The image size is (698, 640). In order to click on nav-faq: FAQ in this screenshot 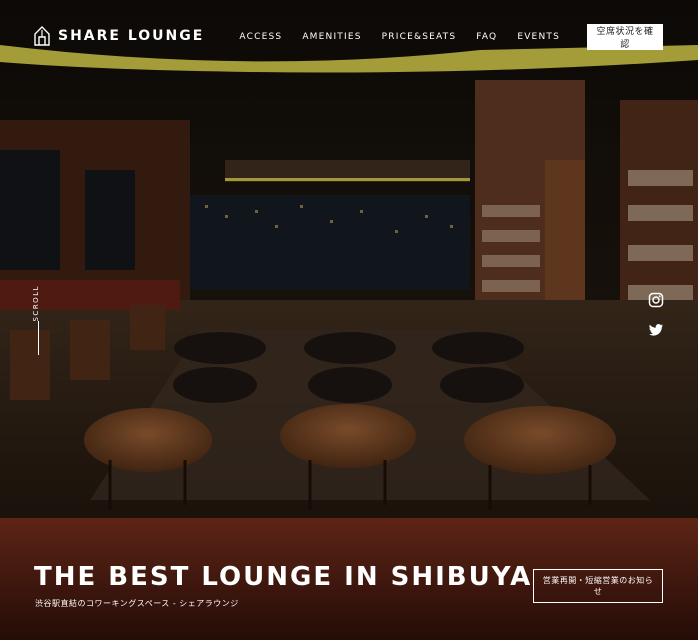, I will do `click(486, 37)`.